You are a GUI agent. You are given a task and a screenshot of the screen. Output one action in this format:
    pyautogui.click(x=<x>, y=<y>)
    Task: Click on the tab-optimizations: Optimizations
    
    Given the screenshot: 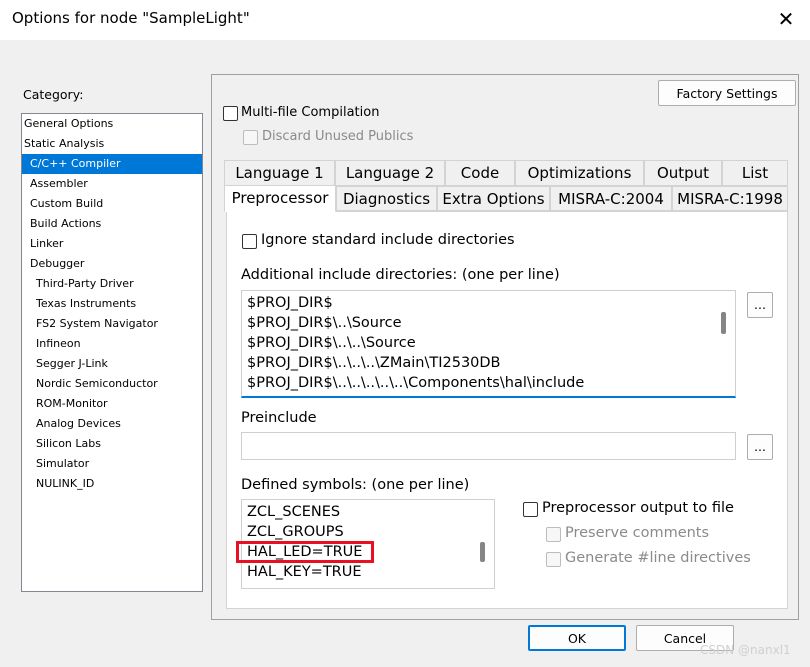 What is the action you would take?
    pyautogui.click(x=579, y=173)
    